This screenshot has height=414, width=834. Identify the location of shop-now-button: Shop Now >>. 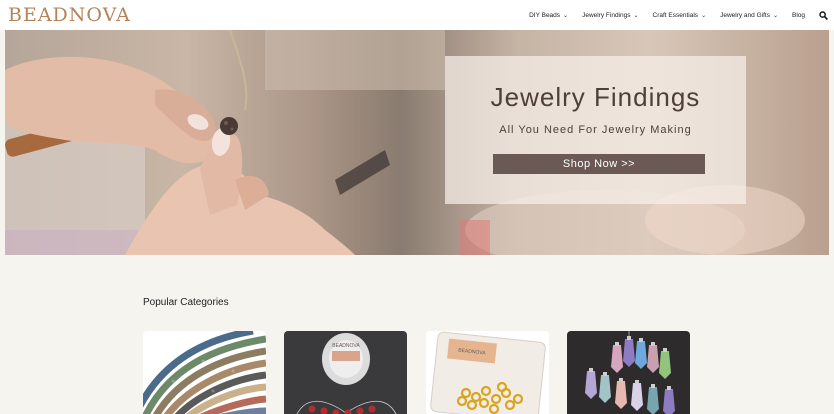
(599, 164).